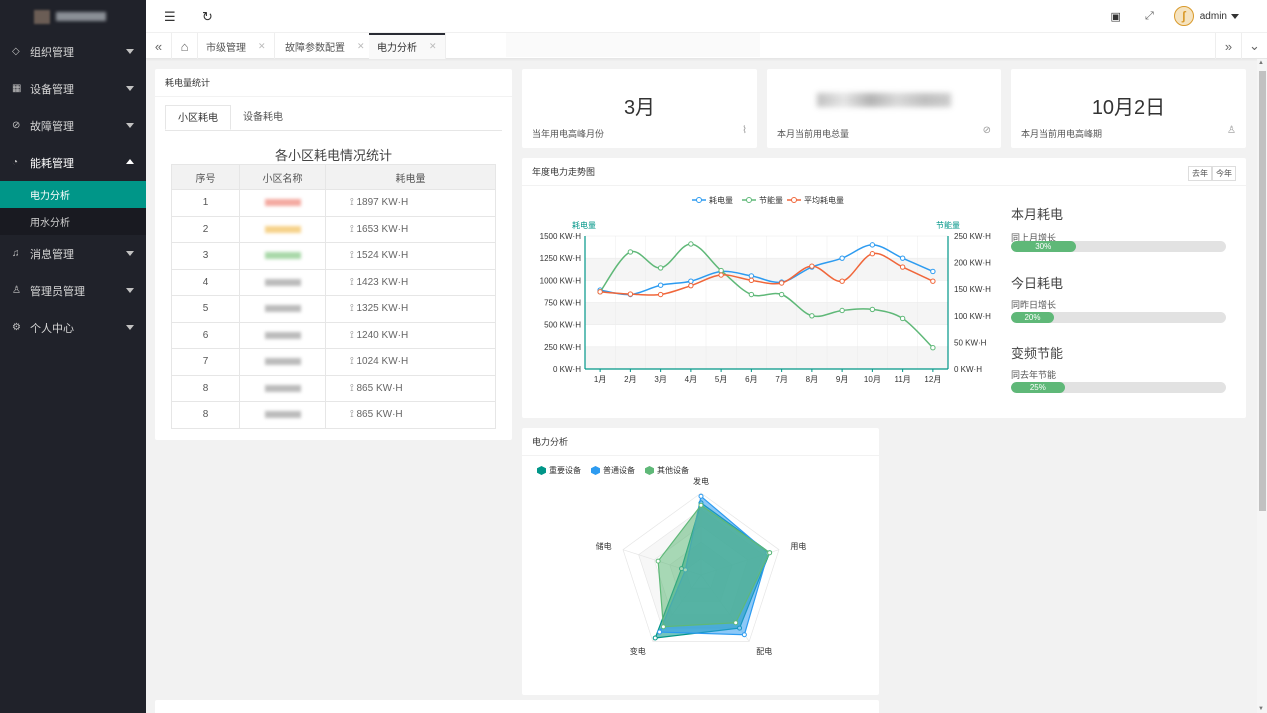  What do you see at coordinates (333, 309) in the screenshot?
I see `table-row: 5 ⟟ 1325 KW·H` at bounding box center [333, 309].